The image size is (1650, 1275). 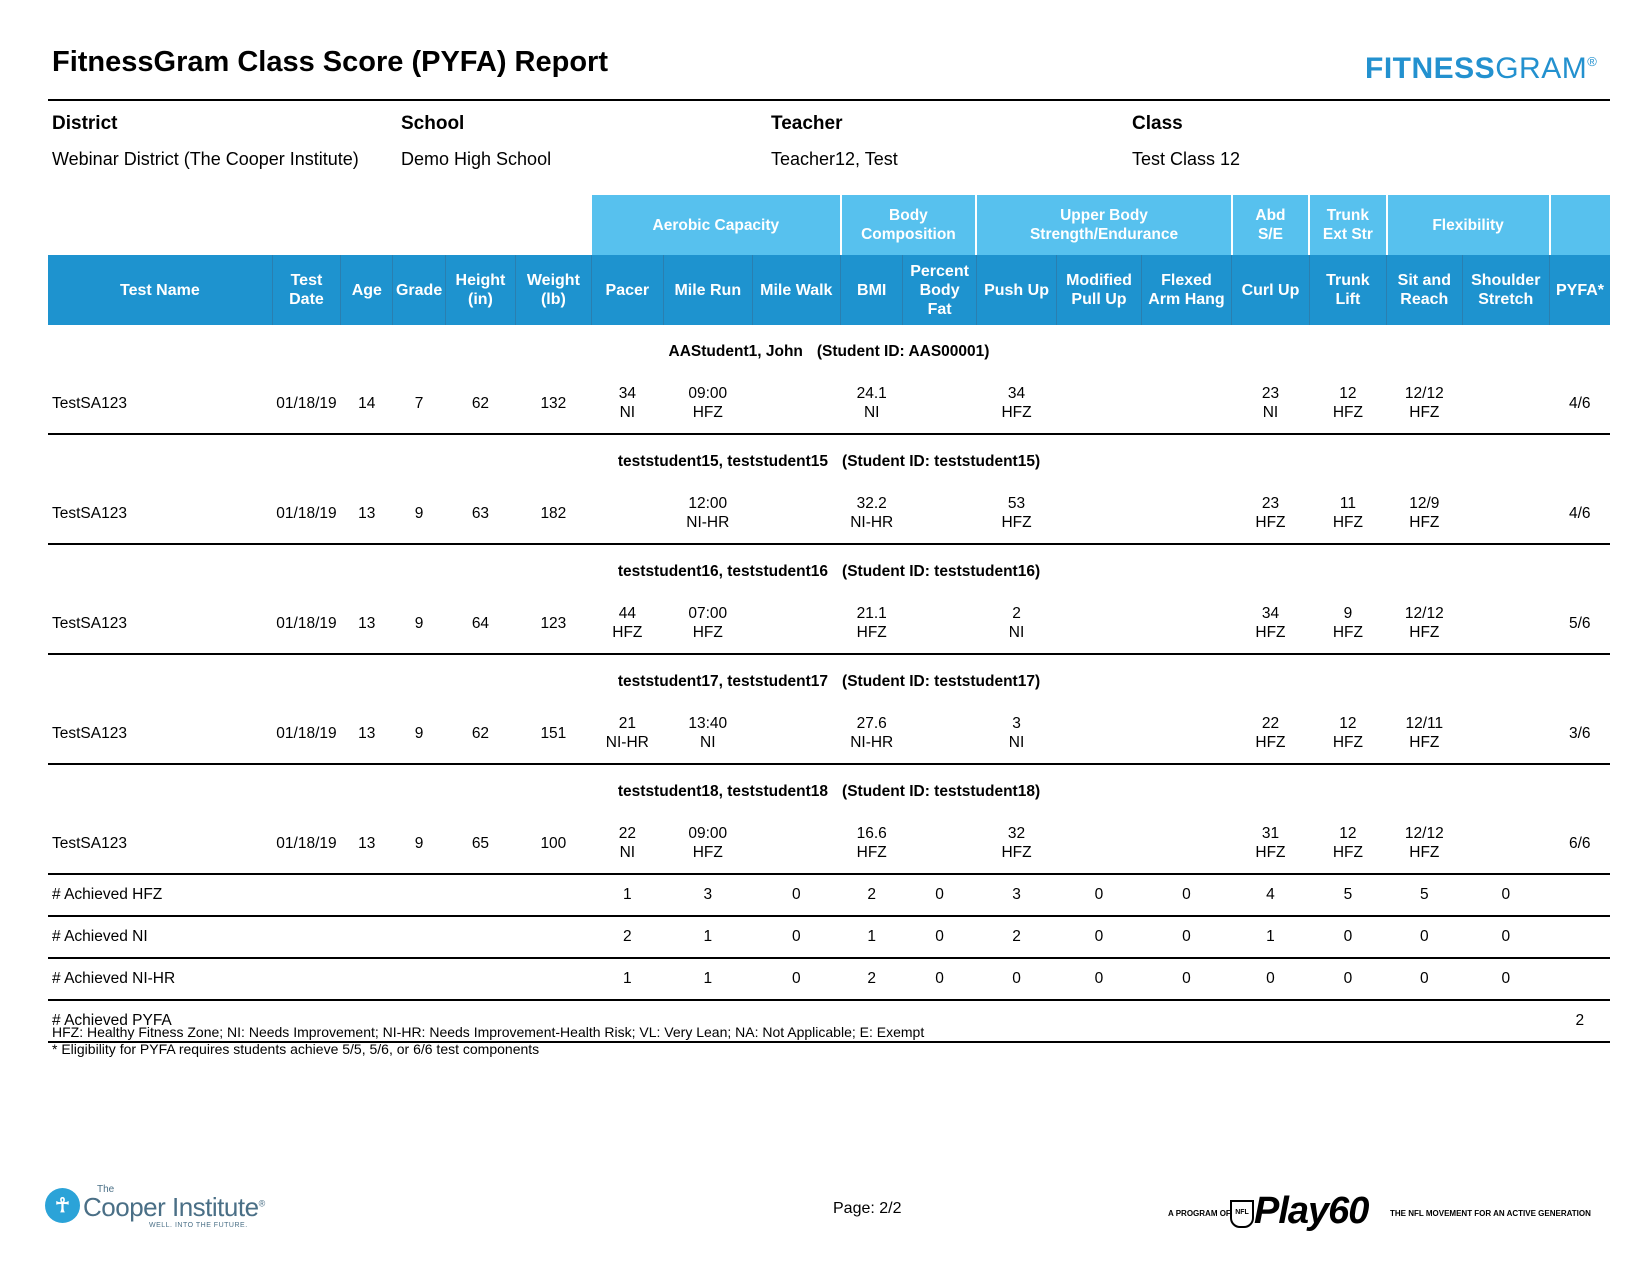 I want to click on score-cell: 22 NI, so click(x=627, y=847).